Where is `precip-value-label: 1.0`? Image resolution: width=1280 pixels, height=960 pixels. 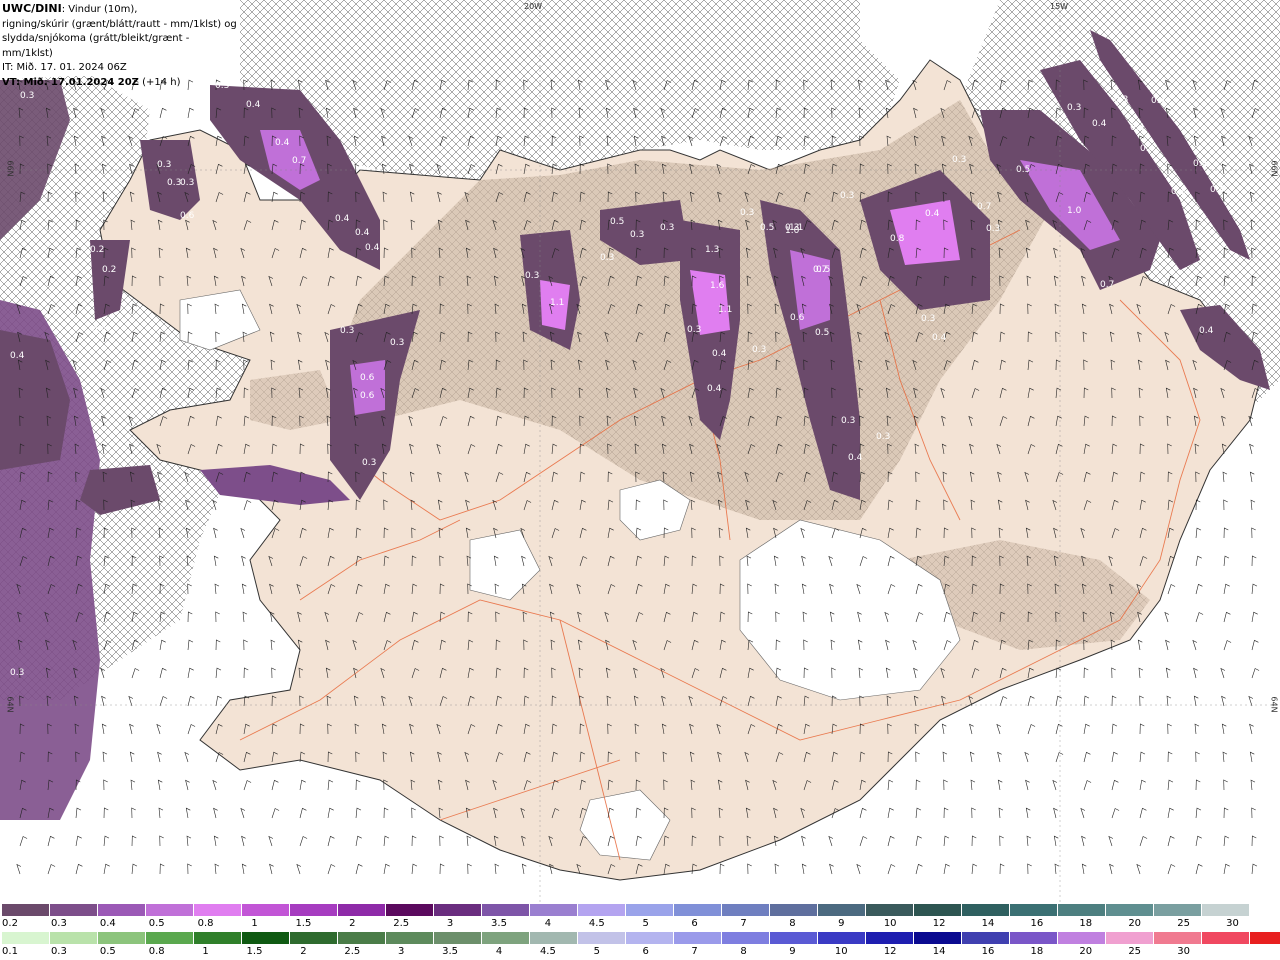
precip-value-label: 1.0 is located at coordinates (792, 231).